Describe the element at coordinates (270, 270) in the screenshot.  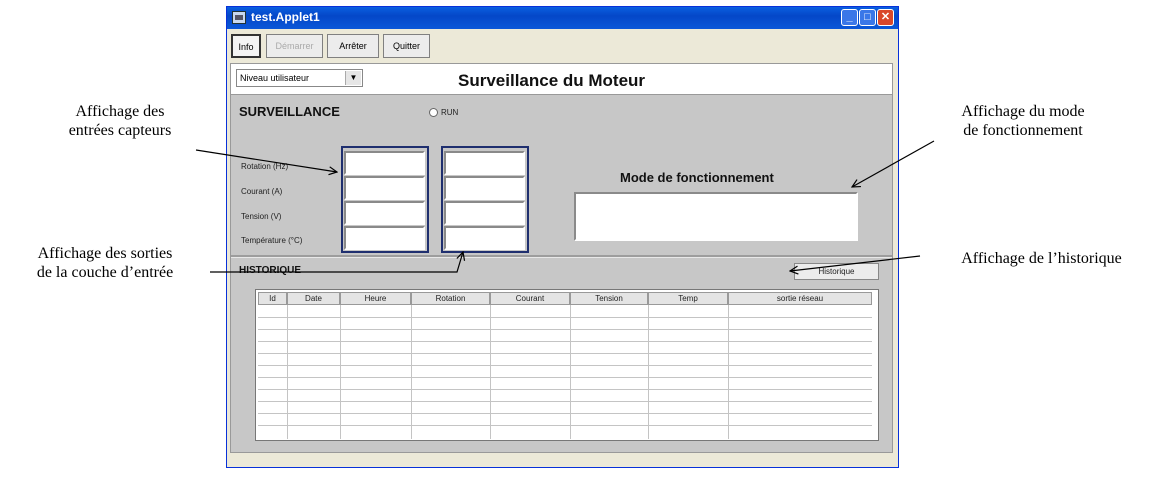
I see `history-title: HISTORIQUE` at that location.